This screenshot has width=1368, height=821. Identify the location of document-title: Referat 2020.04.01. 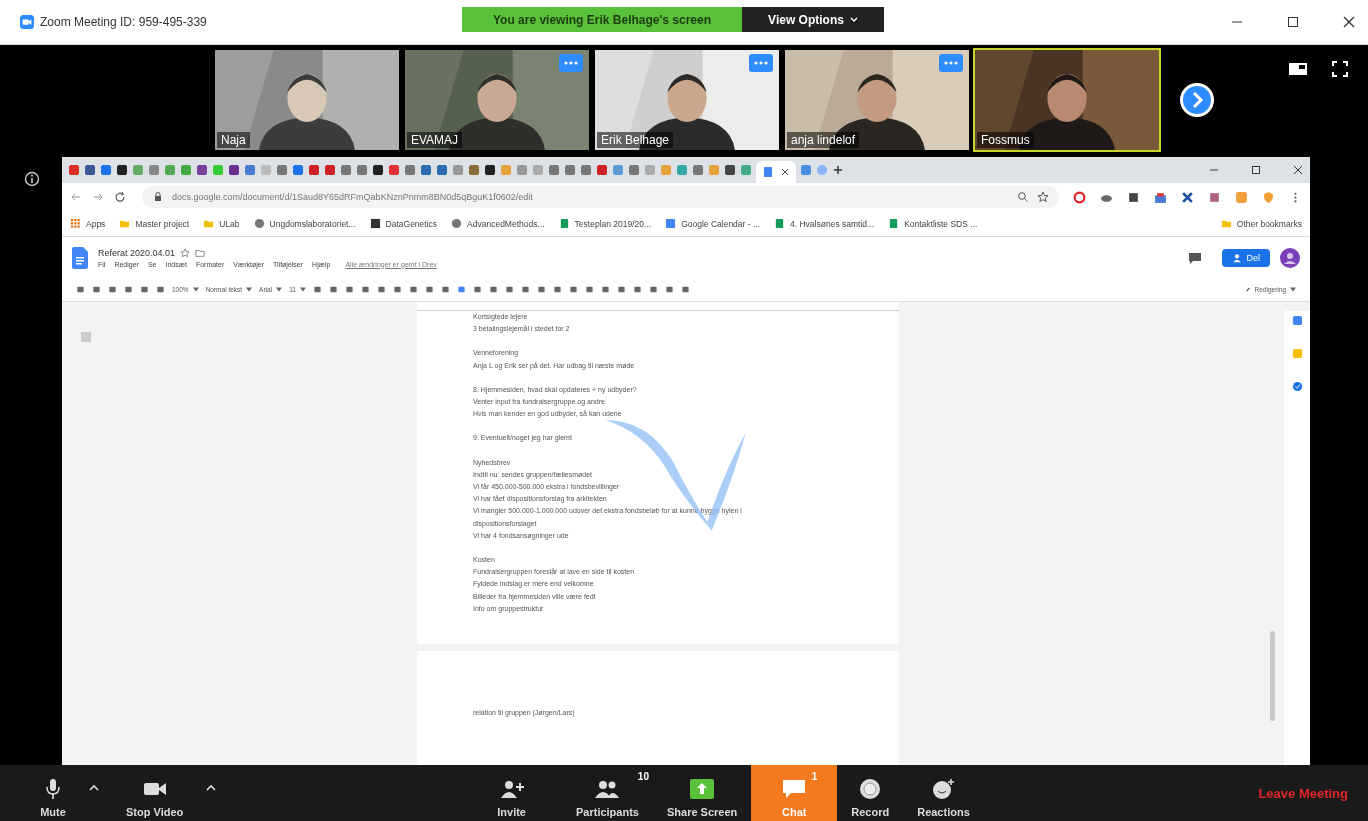
(137, 252).